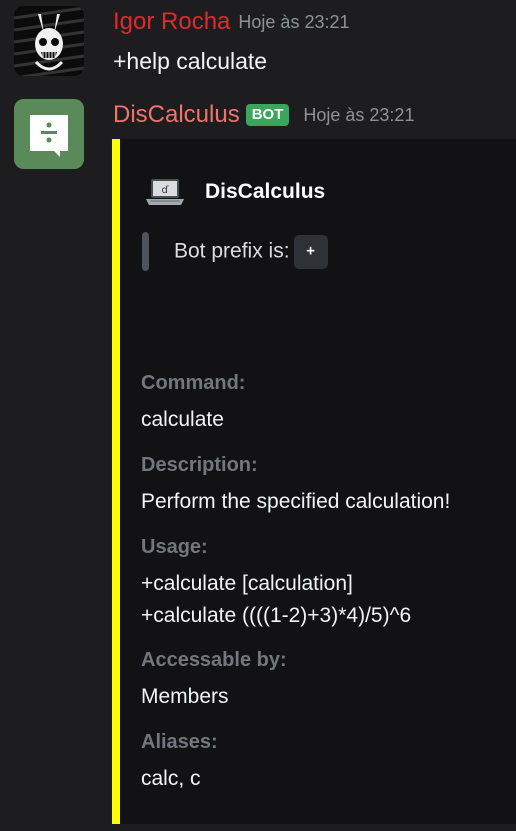 This screenshot has height=831, width=516. I want to click on user-avatar, so click(49, 41).